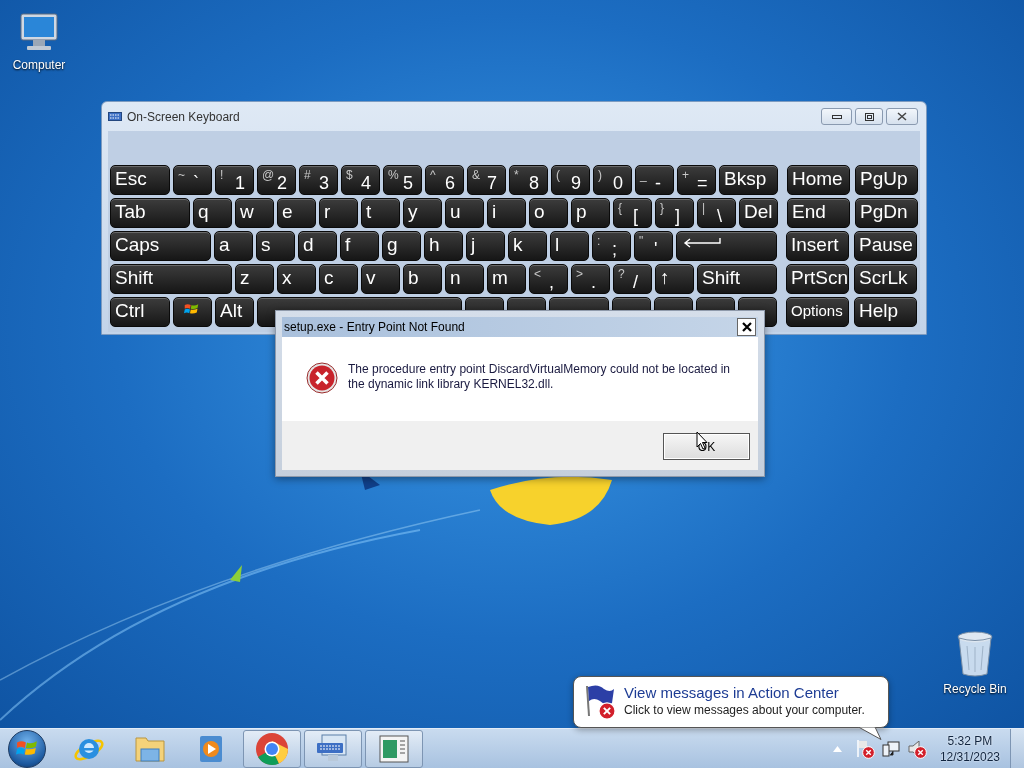  I want to click on error-message: The procedure entry point DiscardVirtualMemory could not be located in the dynamic link library KERNEL32.dll., so click(539, 377).